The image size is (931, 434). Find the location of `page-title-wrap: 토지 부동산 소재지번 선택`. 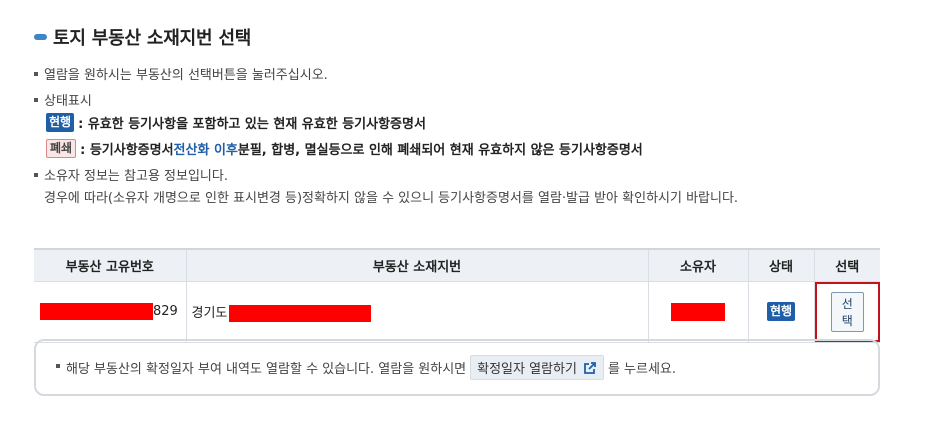

page-title-wrap: 토지 부동산 소재지번 선택 is located at coordinates (142, 37).